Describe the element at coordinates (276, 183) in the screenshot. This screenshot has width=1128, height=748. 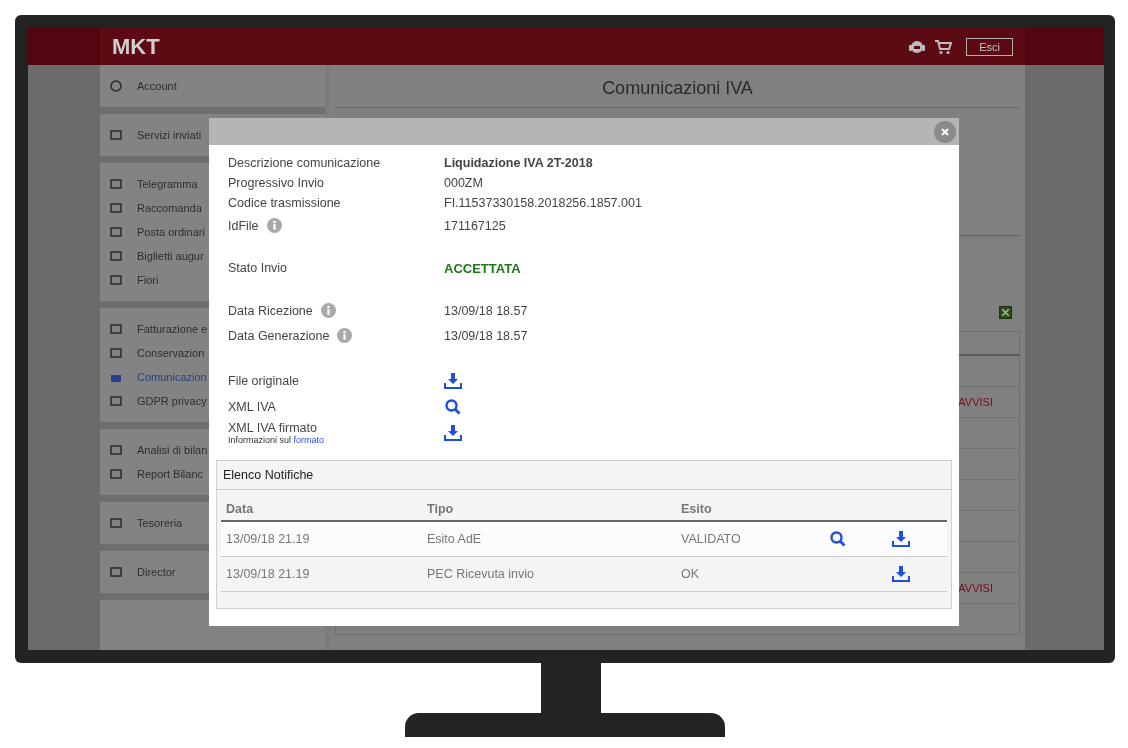
I see `field-label: Progressivo Invio` at that location.